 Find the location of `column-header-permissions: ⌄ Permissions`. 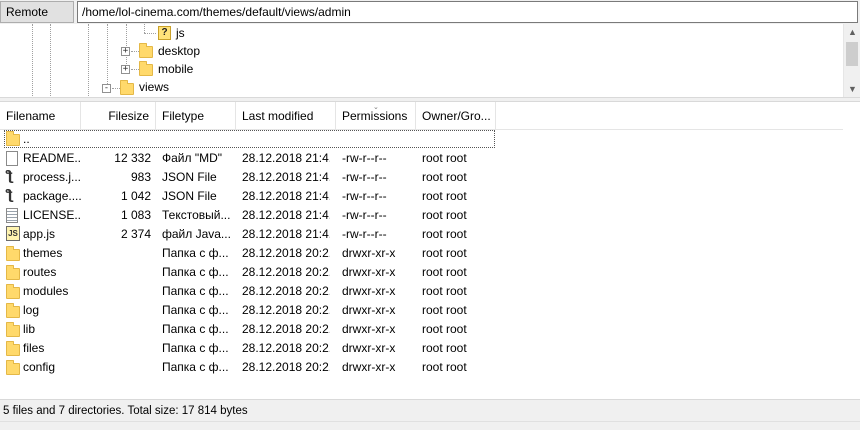

column-header-permissions: ⌄ Permissions is located at coordinates (376, 116).